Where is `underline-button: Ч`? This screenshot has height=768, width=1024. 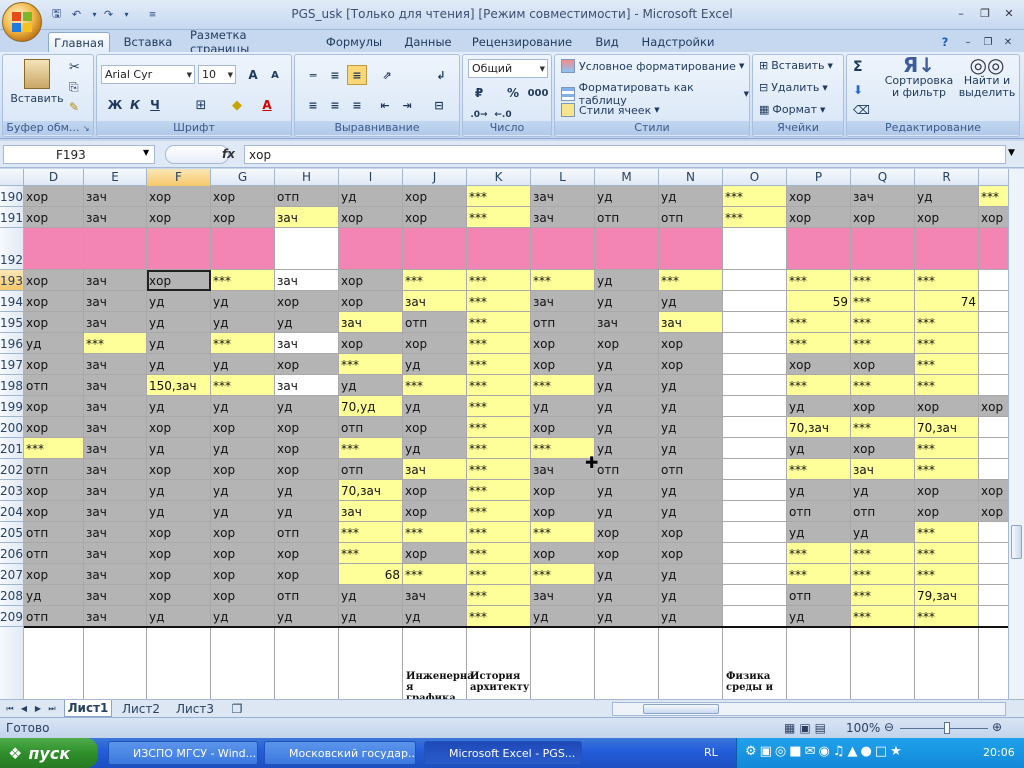 underline-button: Ч is located at coordinates (155, 105).